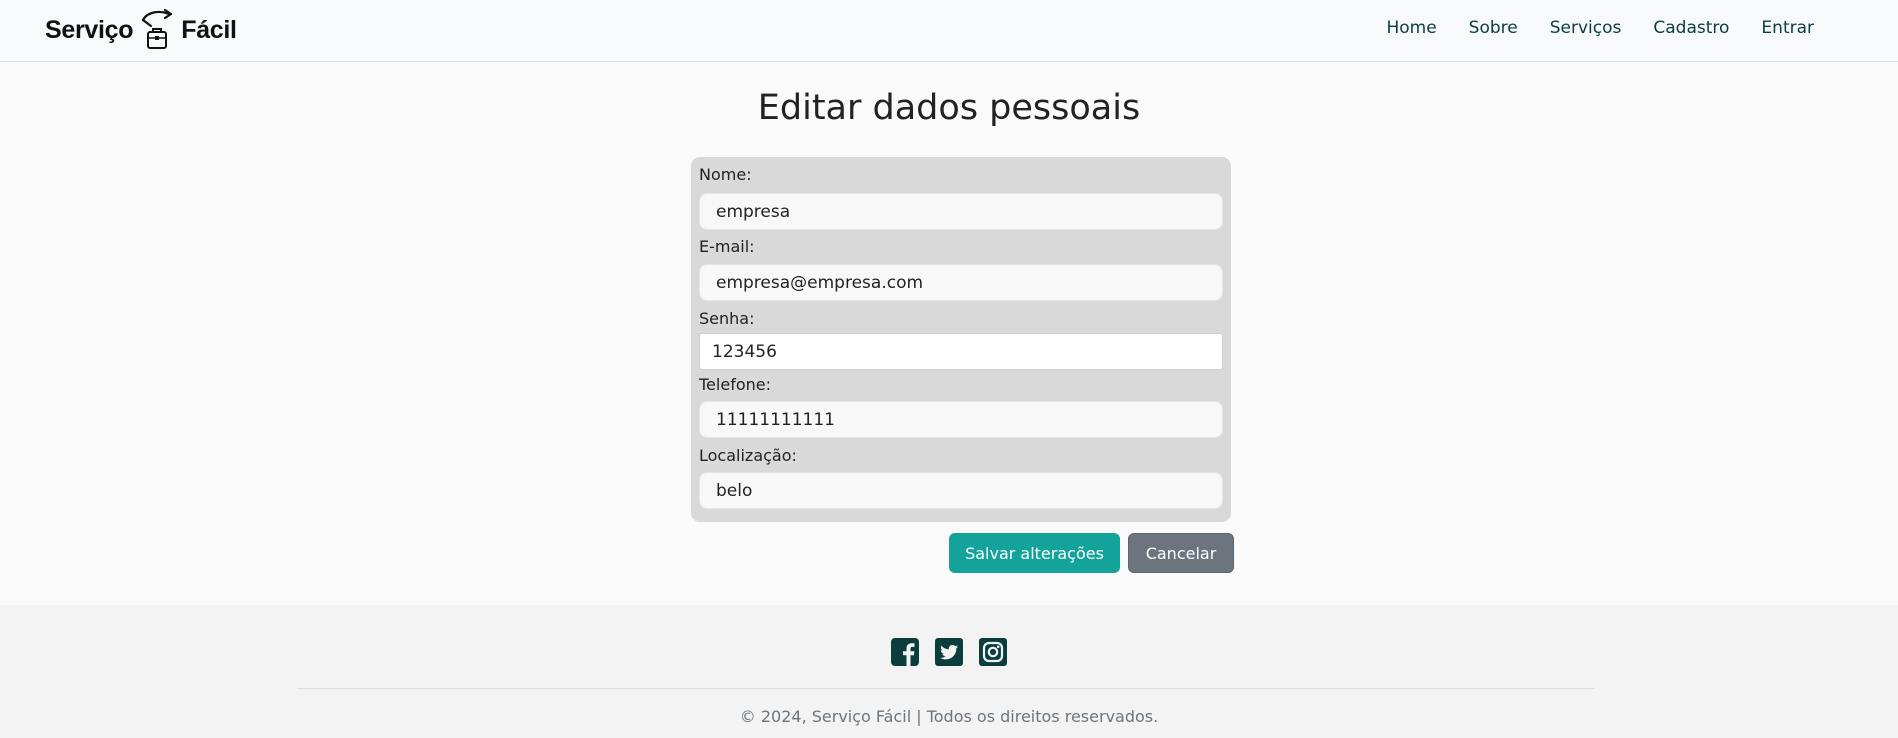 Image resolution: width=1898 pixels, height=738 pixels. I want to click on location-label: Localização:, so click(748, 455).